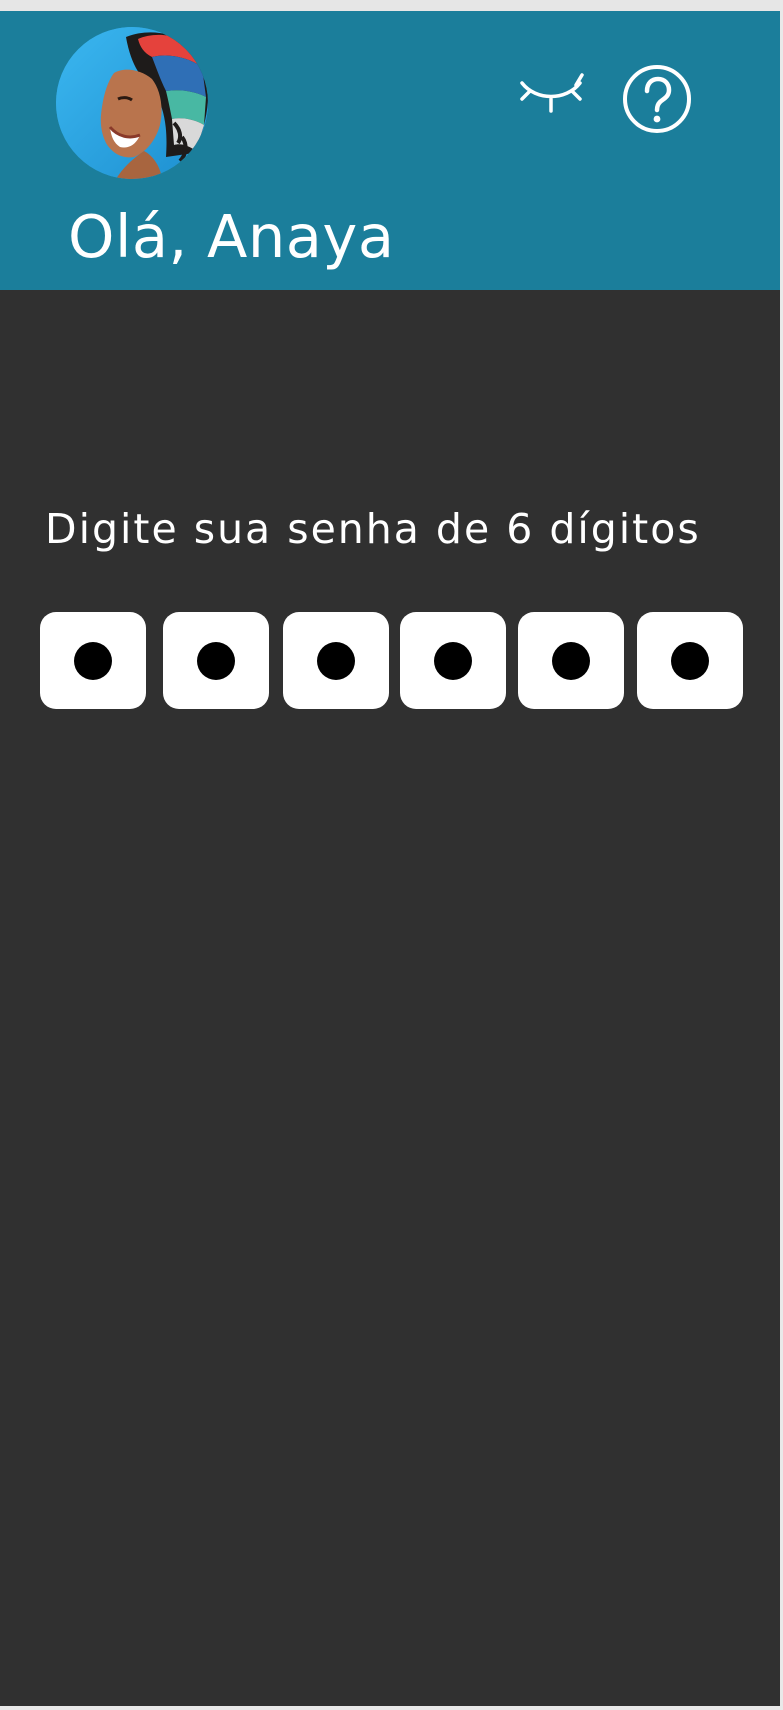 This screenshot has height=1710, width=783. Describe the element at coordinates (391, 1708) in the screenshot. I see `screen-edge` at that location.